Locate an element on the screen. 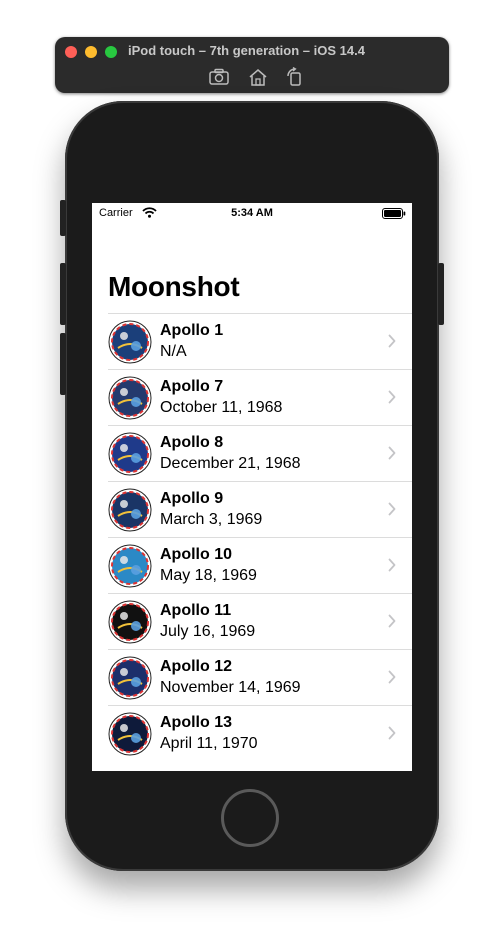 The image size is (504, 946). status-bar: Carrier 5:34 AM is located at coordinates (252, 213).